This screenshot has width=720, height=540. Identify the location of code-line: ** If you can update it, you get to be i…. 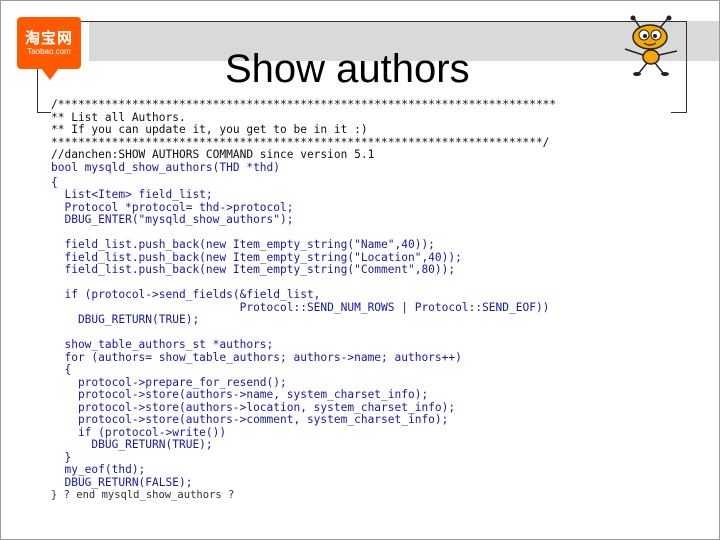
(209, 129).